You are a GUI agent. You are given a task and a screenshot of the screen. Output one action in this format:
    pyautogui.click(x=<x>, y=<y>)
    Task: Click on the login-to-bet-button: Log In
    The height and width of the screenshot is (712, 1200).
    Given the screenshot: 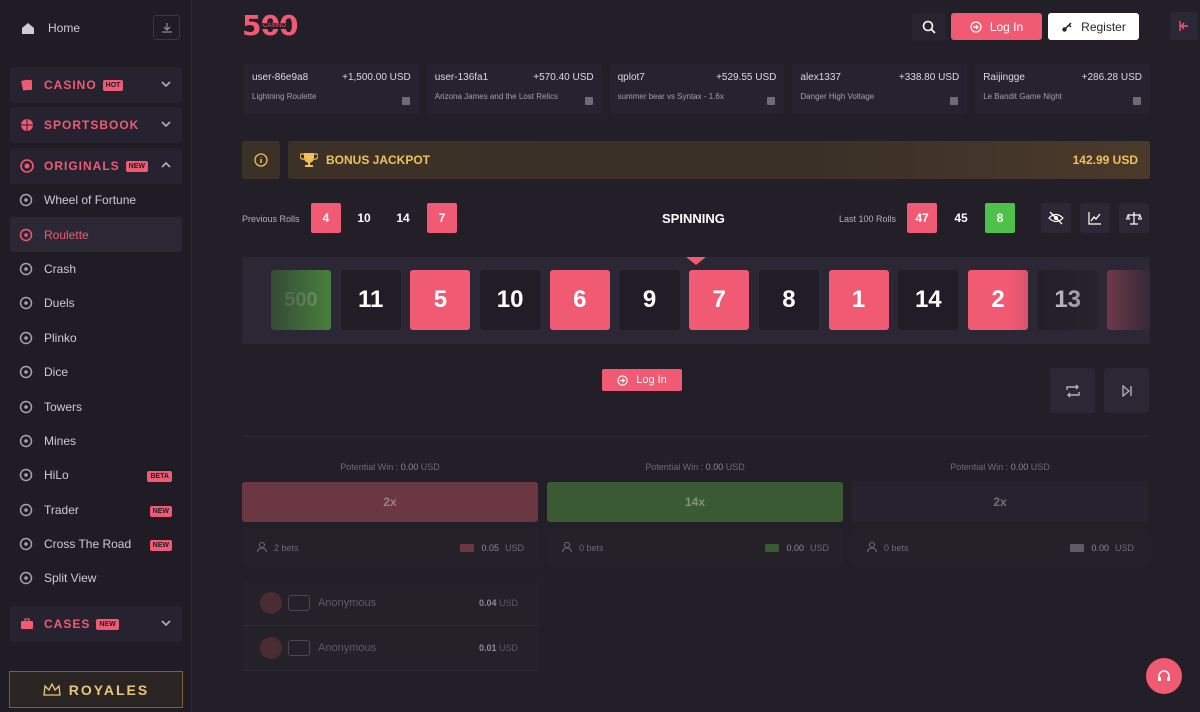 What is the action you would take?
    pyautogui.click(x=642, y=380)
    